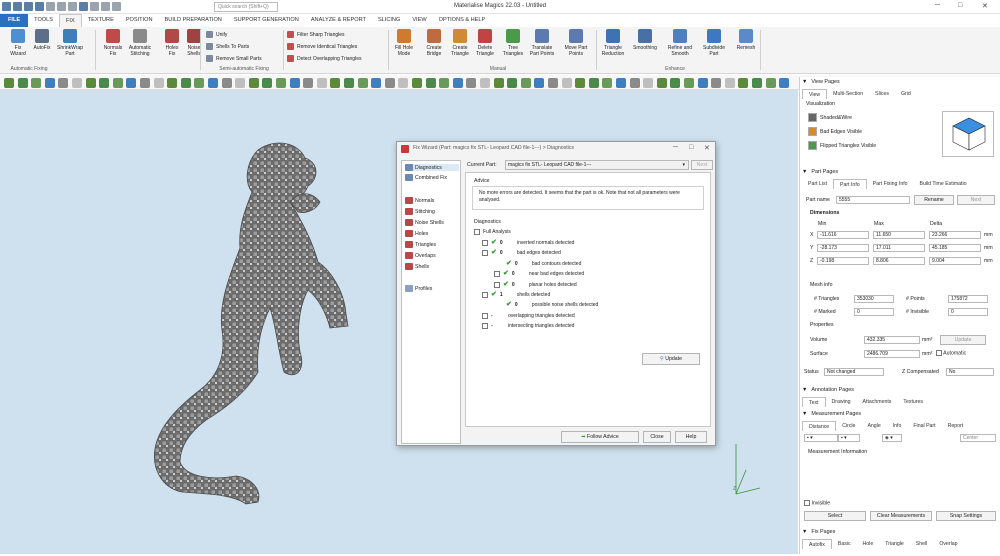 The height and width of the screenshot is (556, 1000). I want to click on measure-snap-select: ◈ ▾, so click(892, 438).